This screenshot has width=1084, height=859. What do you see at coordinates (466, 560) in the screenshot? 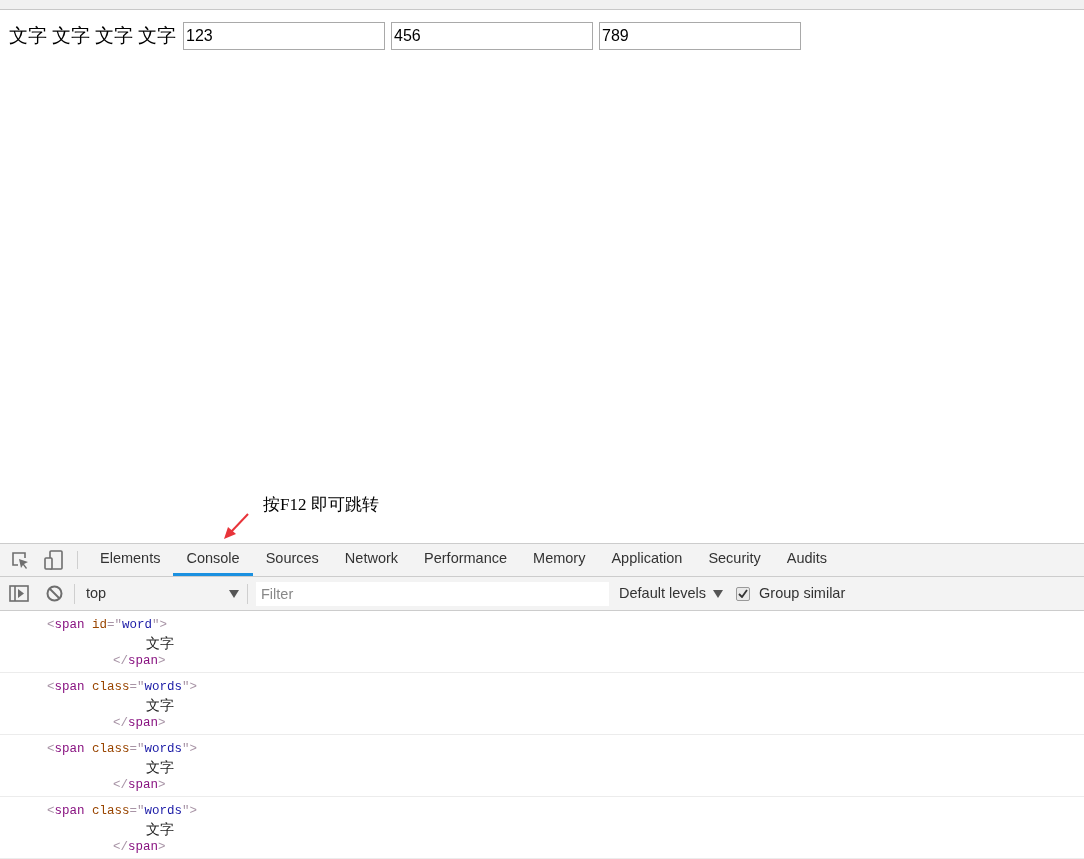
I see `devtools-tab: Performance` at bounding box center [466, 560].